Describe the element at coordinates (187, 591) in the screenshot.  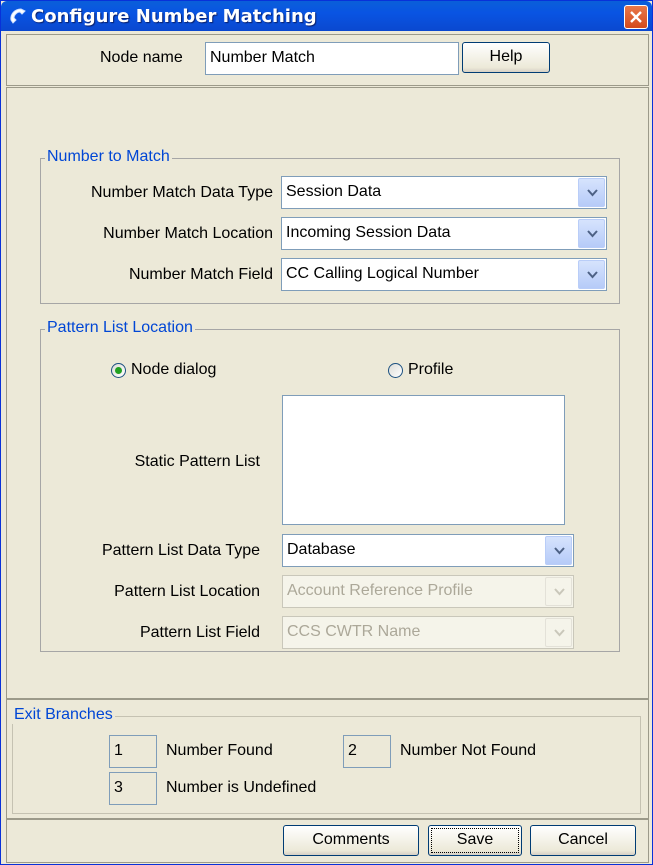
I see `pattern-list-location-label: Pattern List Location` at that location.